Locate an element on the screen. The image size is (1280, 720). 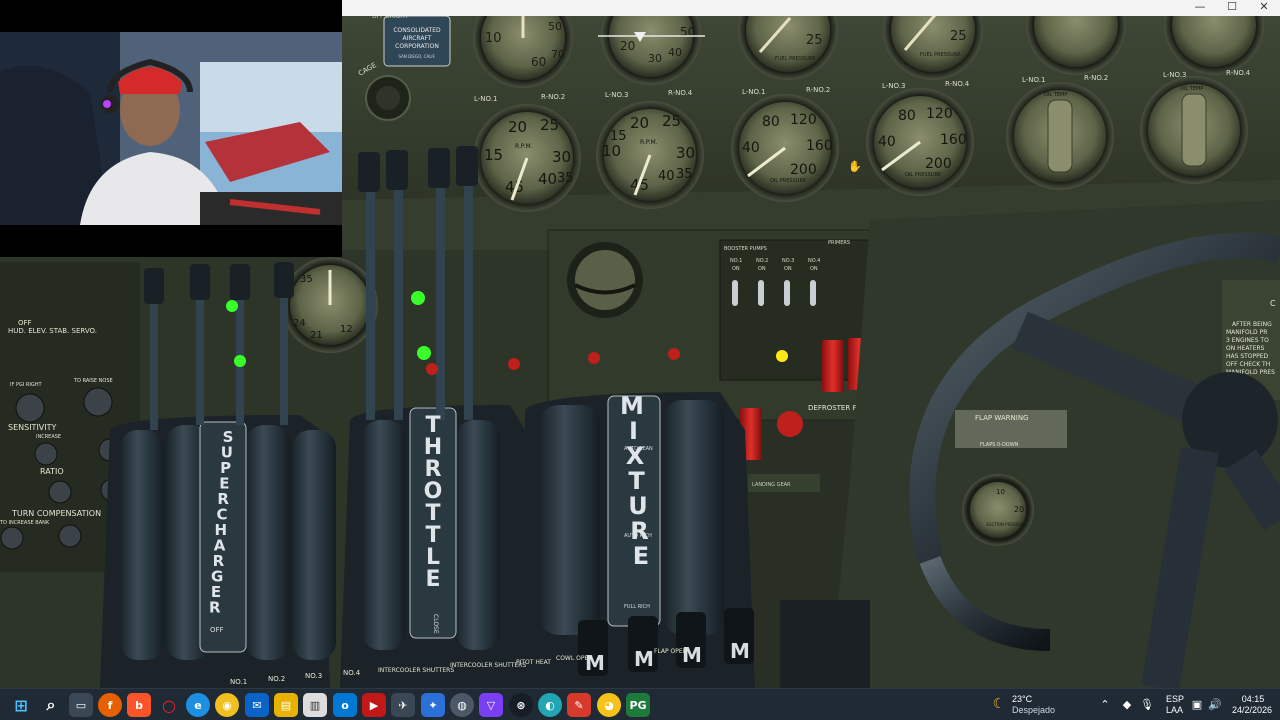
yellow-indicator-light is located at coordinates (782, 356).